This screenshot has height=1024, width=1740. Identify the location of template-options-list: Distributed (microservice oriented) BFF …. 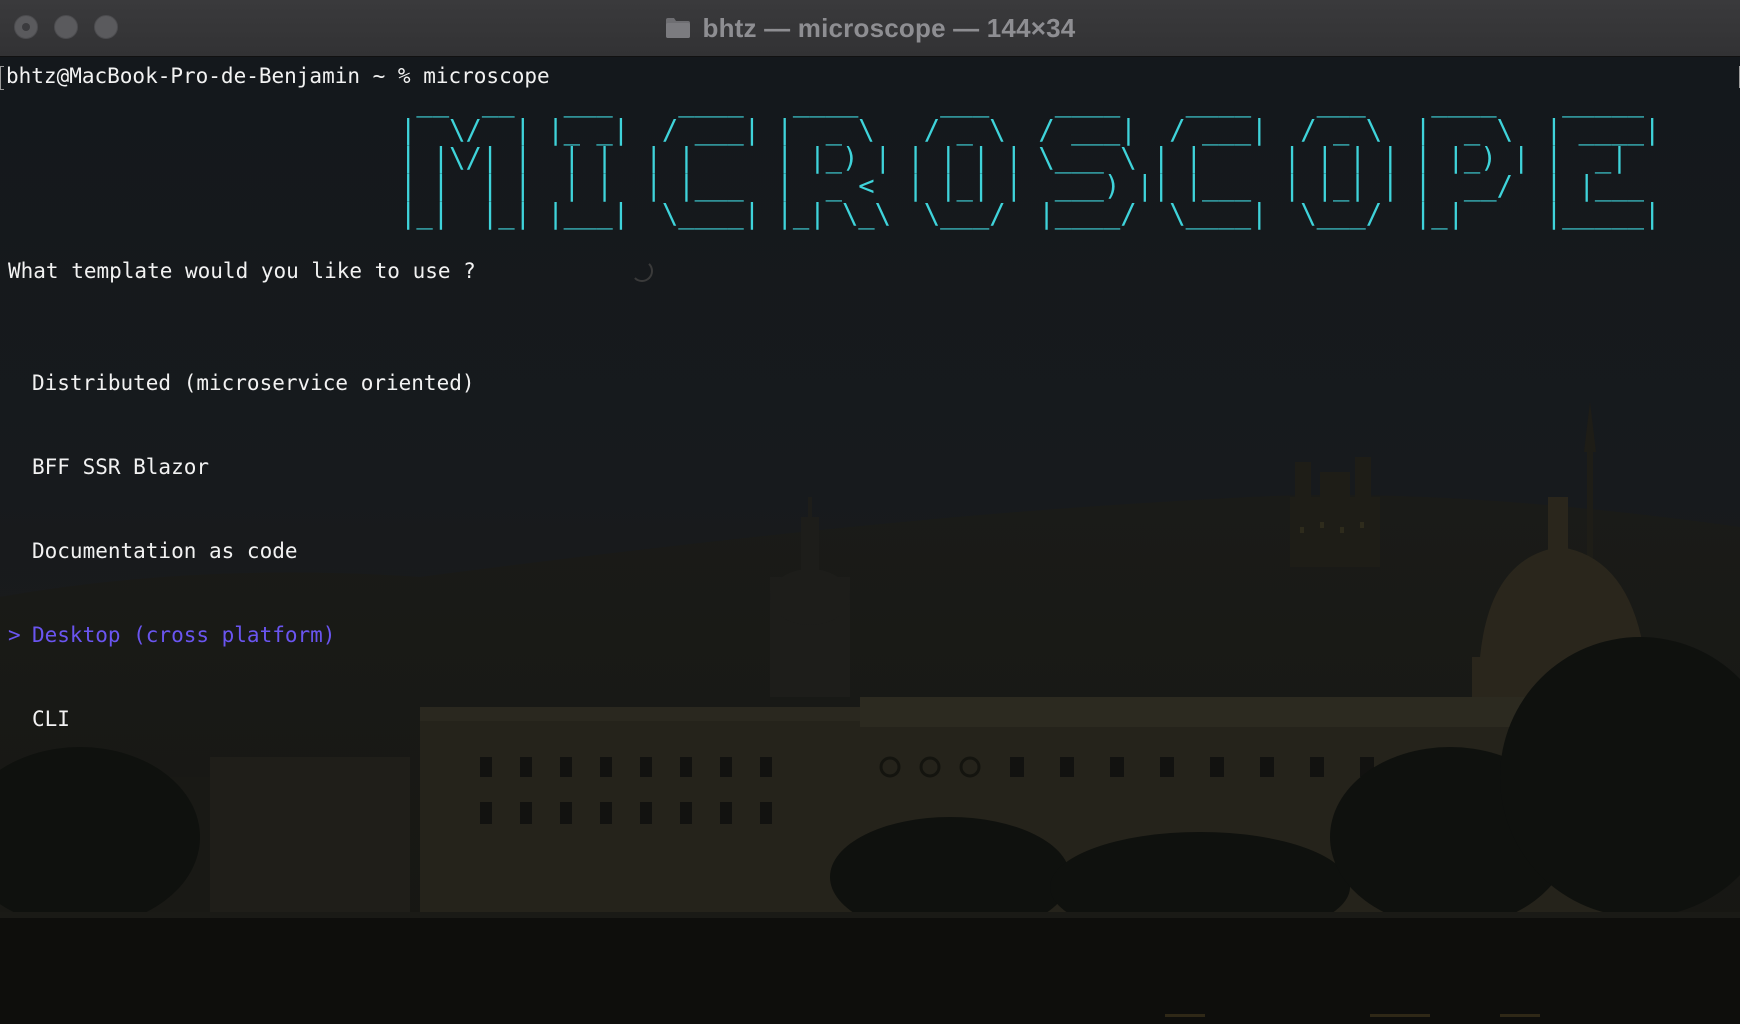
(241, 551).